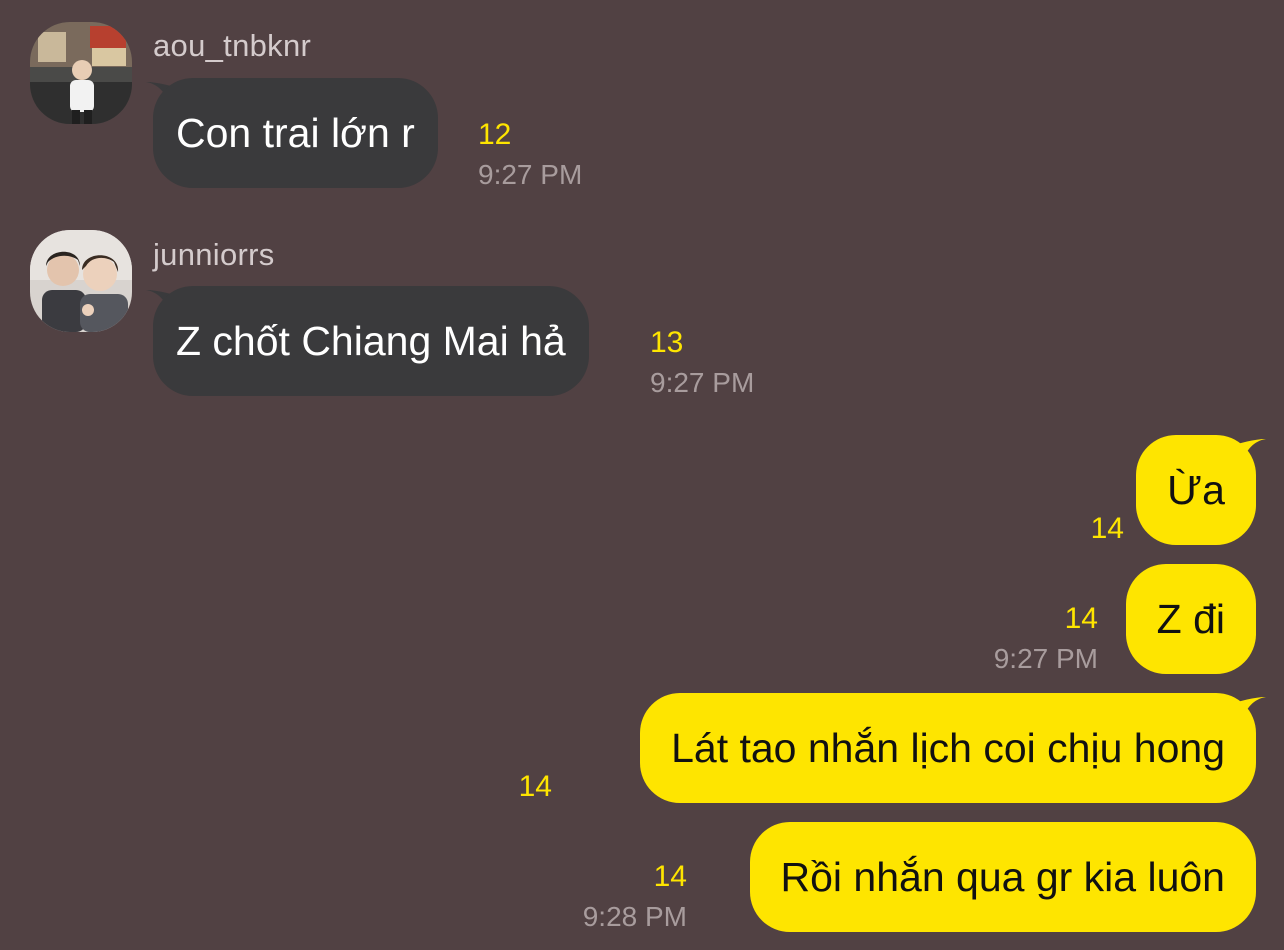  I want to click on message-bubble: Ừa, so click(1196, 490).